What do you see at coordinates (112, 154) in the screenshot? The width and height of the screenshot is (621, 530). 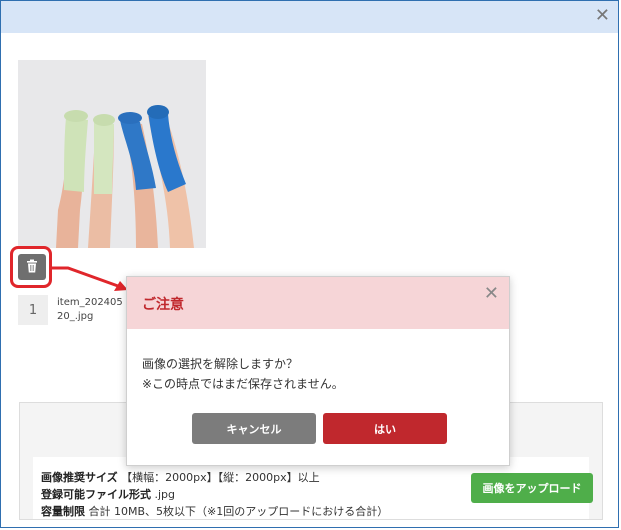 I see `item-photo` at bounding box center [112, 154].